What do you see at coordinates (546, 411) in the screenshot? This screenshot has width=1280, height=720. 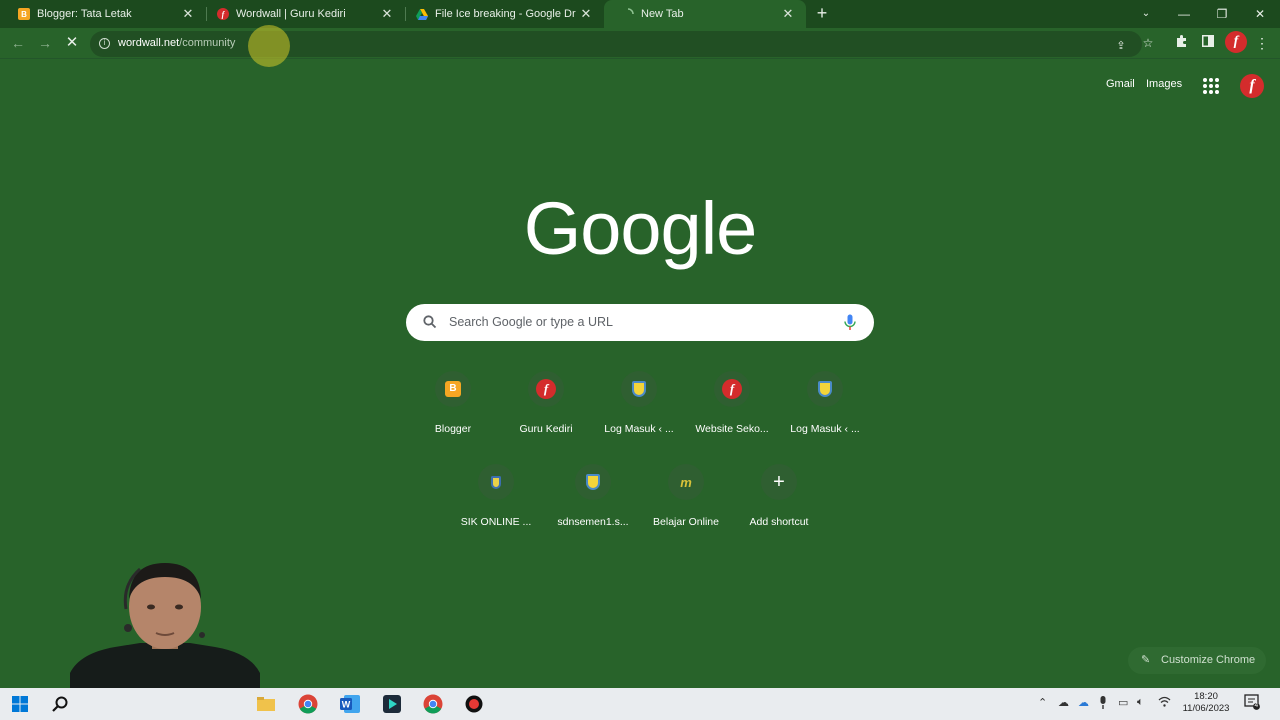 I see `shortcut-tile: f Guru Kediri` at bounding box center [546, 411].